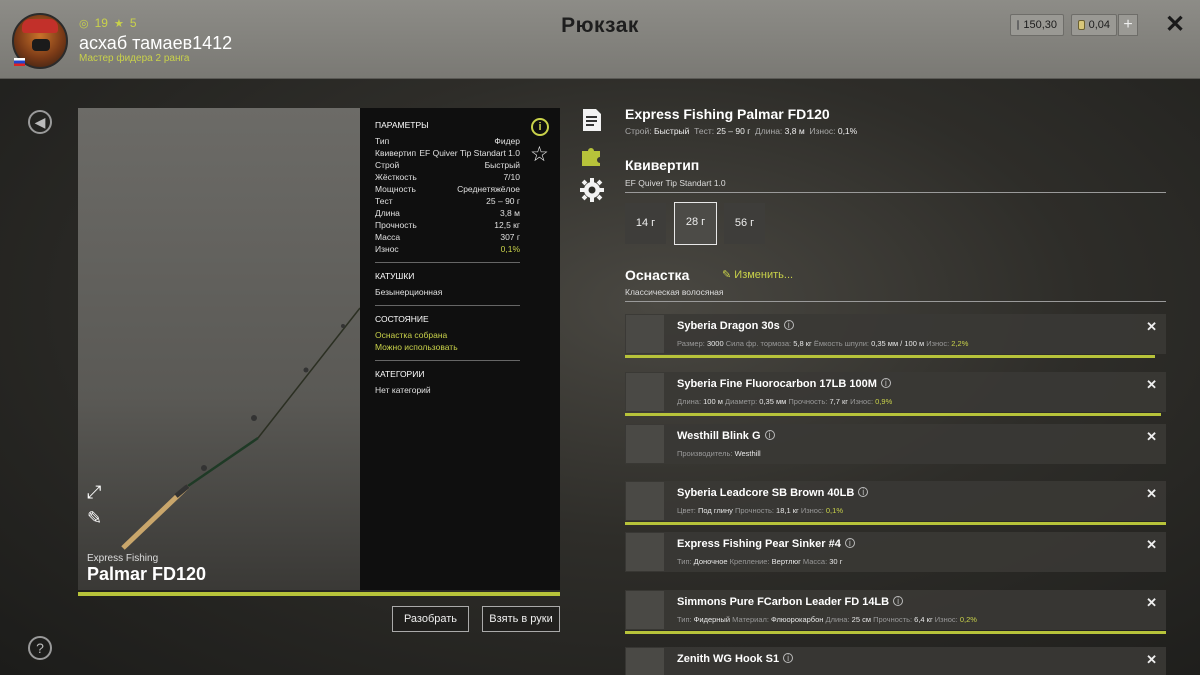  Describe the element at coordinates (675, 183) in the screenshot. I see `quiver-name: EF Quiver Tip Standart 1.0` at that location.